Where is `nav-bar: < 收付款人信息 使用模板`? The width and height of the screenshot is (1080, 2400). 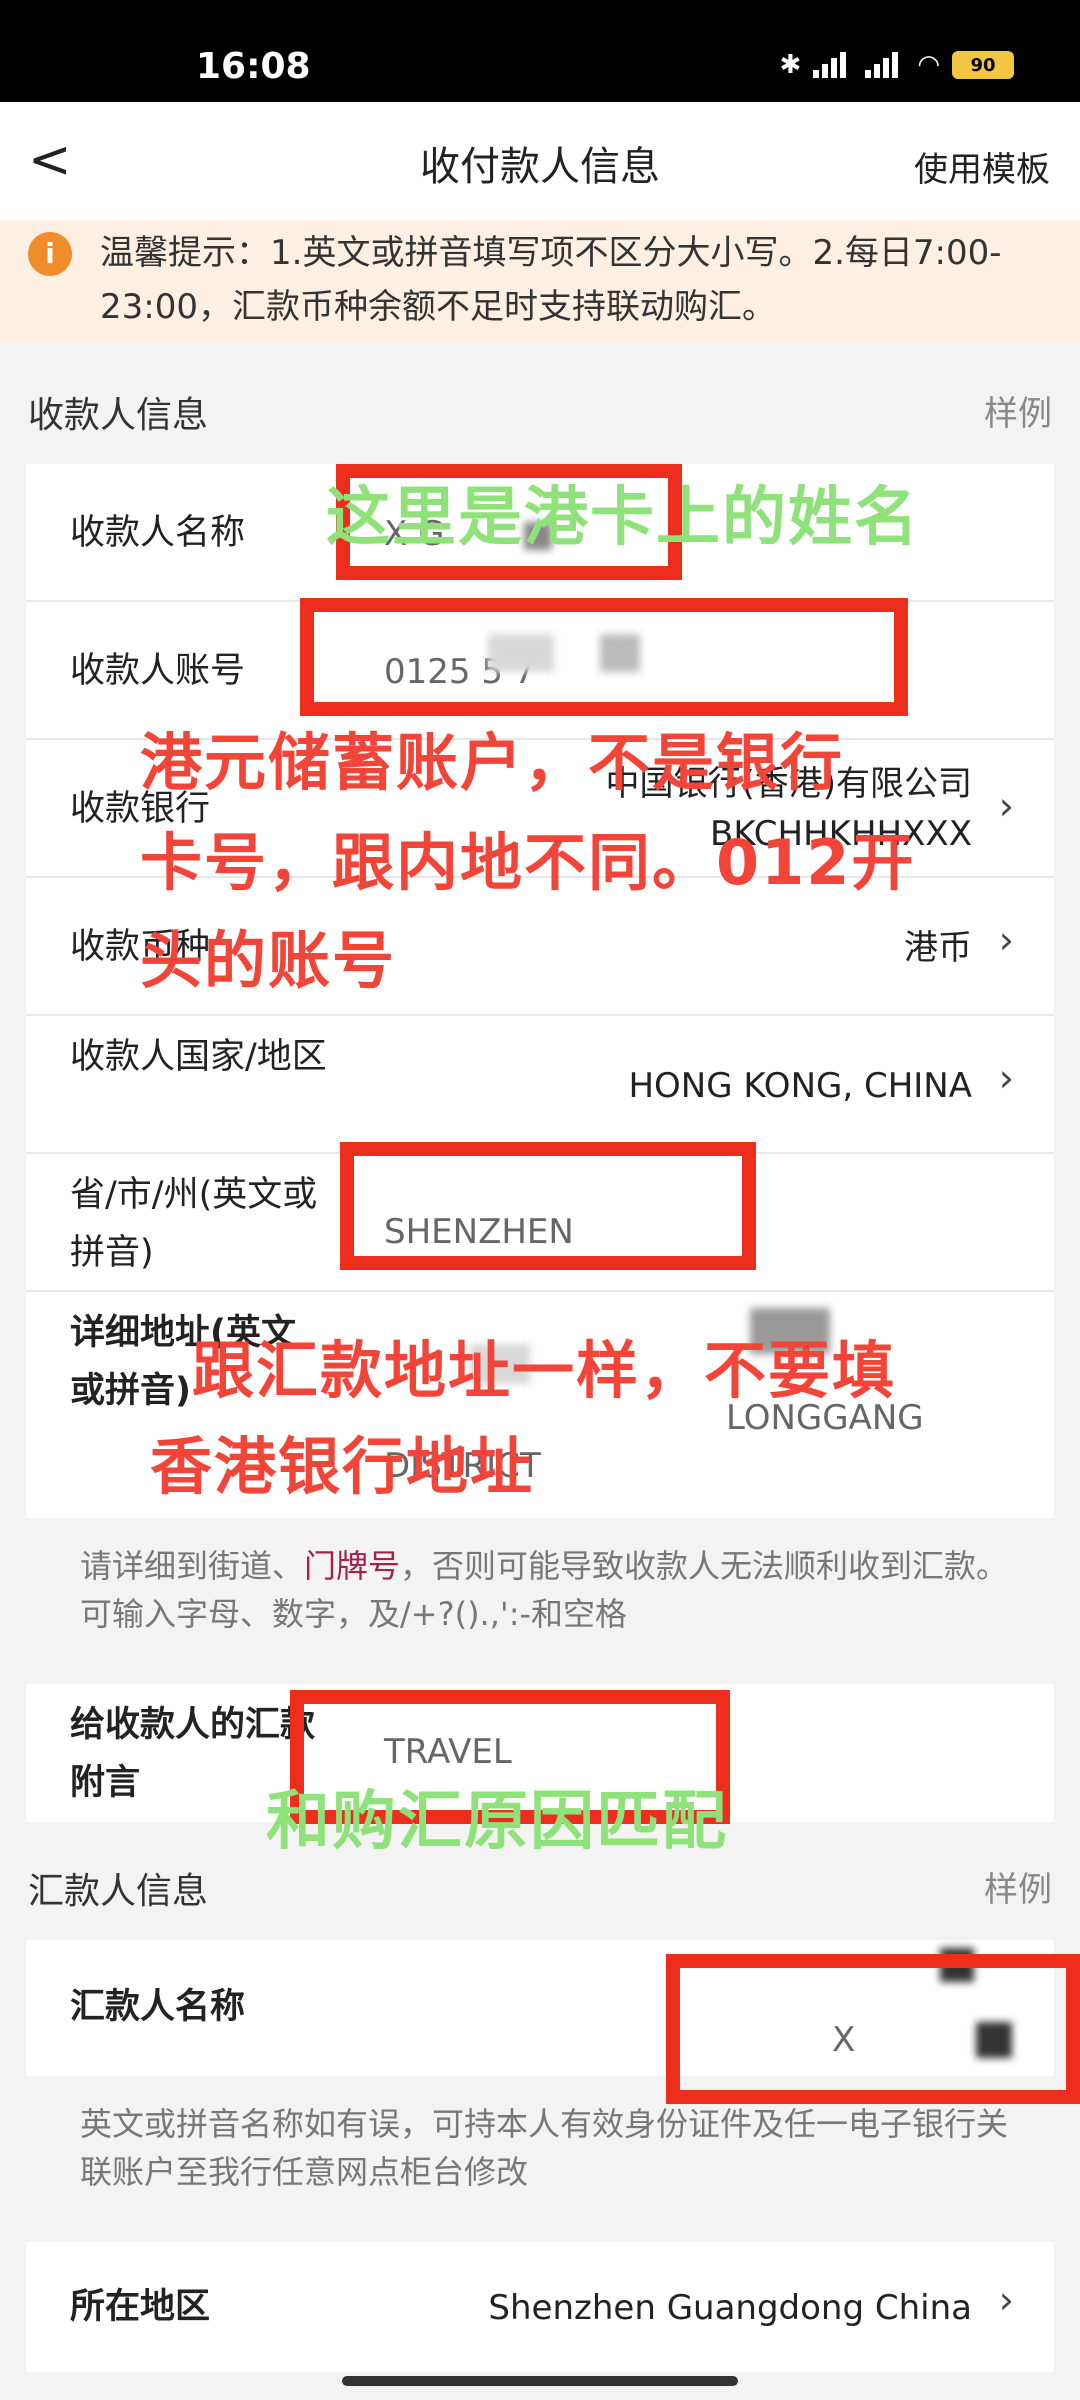
nav-bar: < 收付款人信息 使用模板 is located at coordinates (540, 161).